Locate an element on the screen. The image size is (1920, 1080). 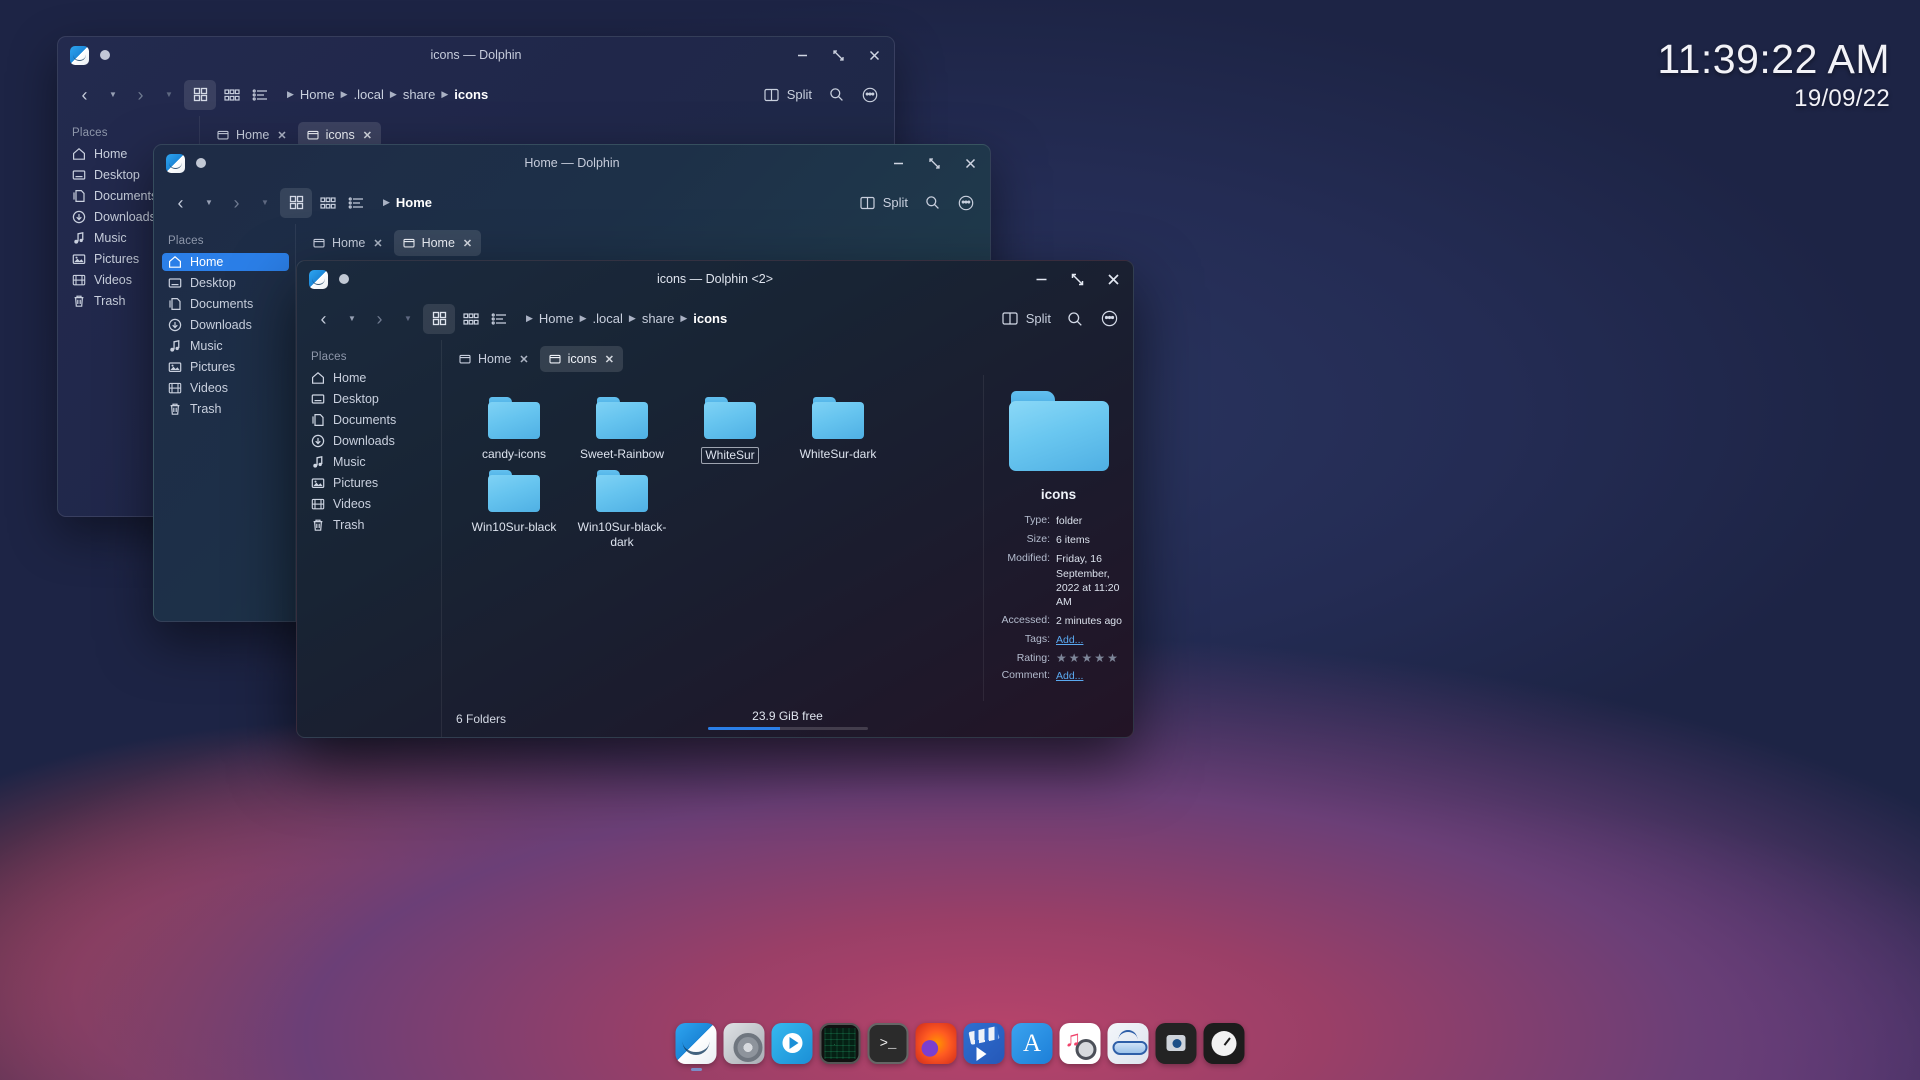
kdenlive-icon is located at coordinates (984, 1043).